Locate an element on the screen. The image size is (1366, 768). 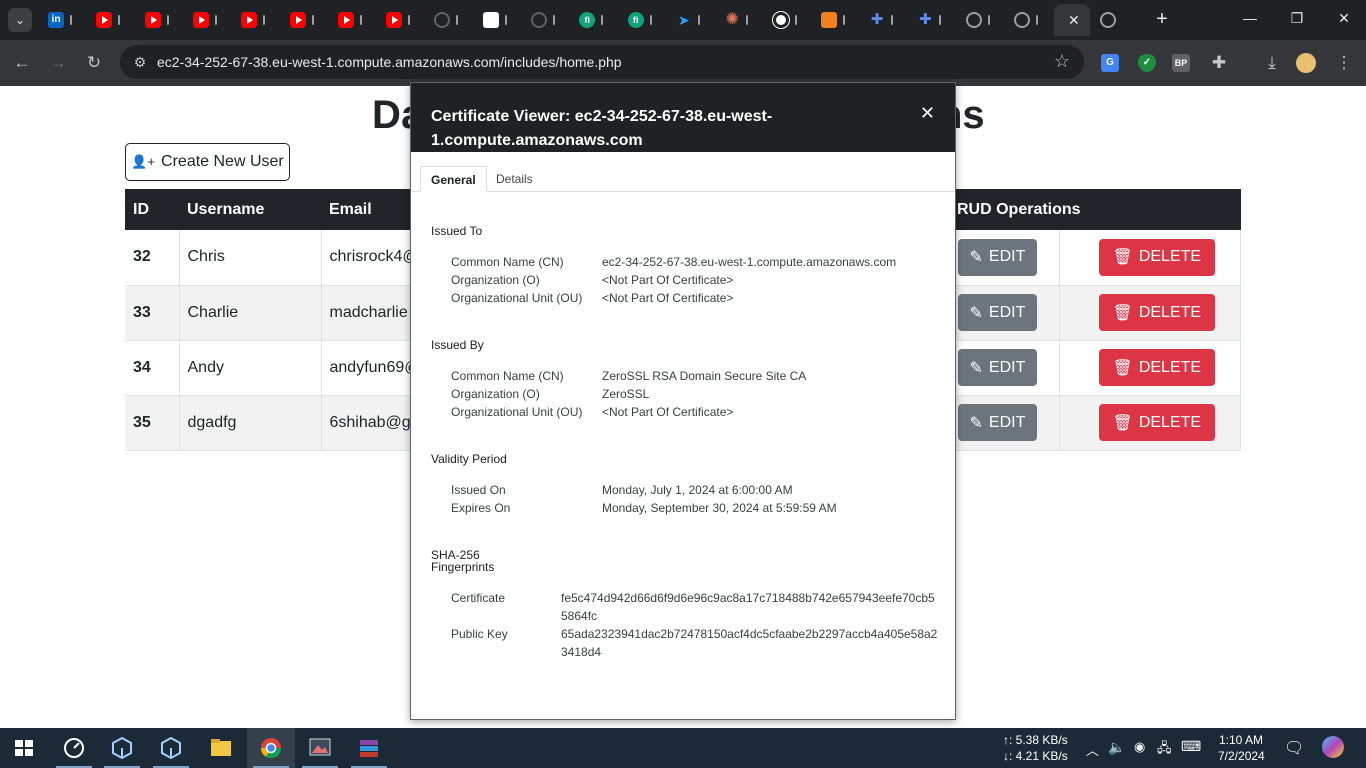
col-id: ID is located at coordinates (152, 209).